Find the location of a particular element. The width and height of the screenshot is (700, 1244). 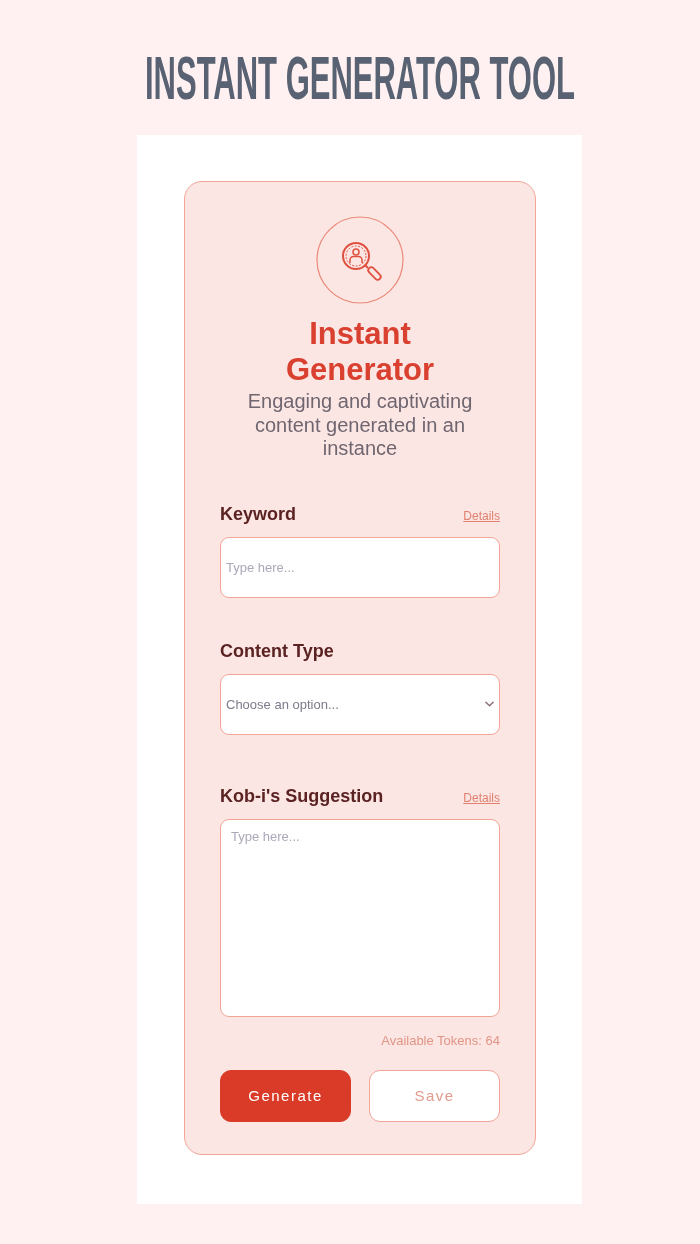

card-title: Instant Generator is located at coordinates (360, 352).